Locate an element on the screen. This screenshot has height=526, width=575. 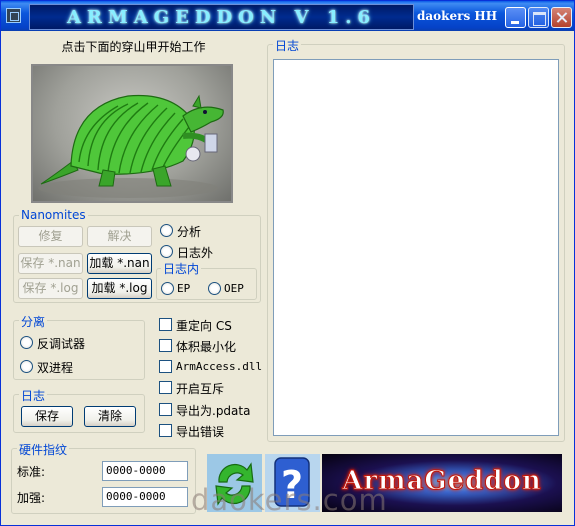
minimize-button is located at coordinates (515, 17).